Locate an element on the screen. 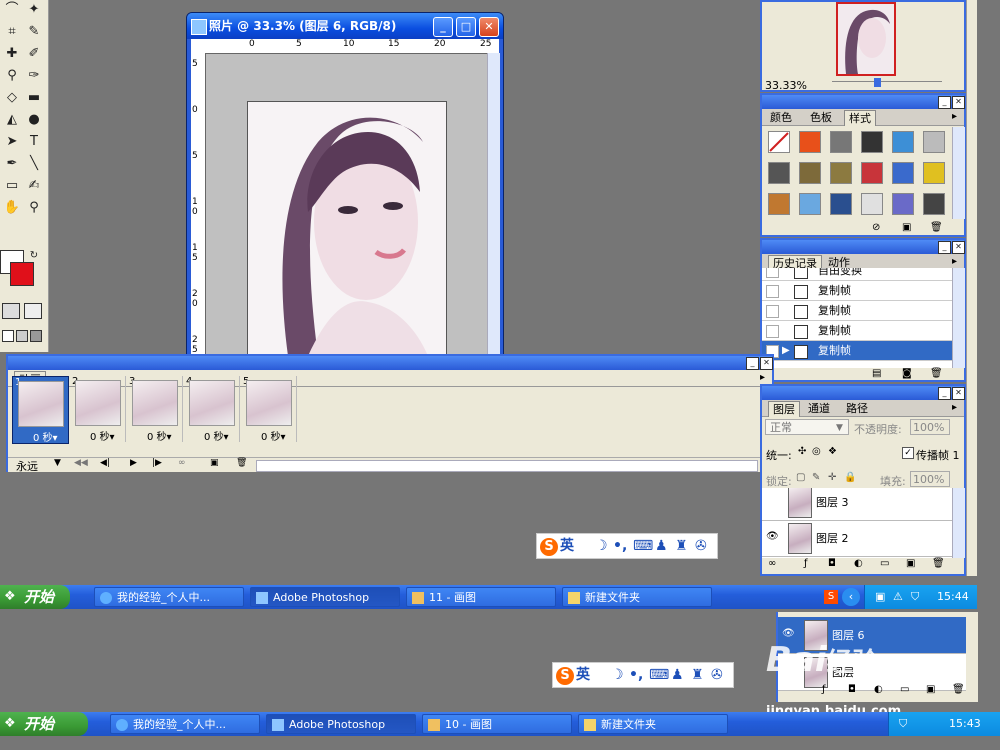 The width and height of the screenshot is (1000, 750). clear-style-icon: ⊘ is located at coordinates (876, 227).